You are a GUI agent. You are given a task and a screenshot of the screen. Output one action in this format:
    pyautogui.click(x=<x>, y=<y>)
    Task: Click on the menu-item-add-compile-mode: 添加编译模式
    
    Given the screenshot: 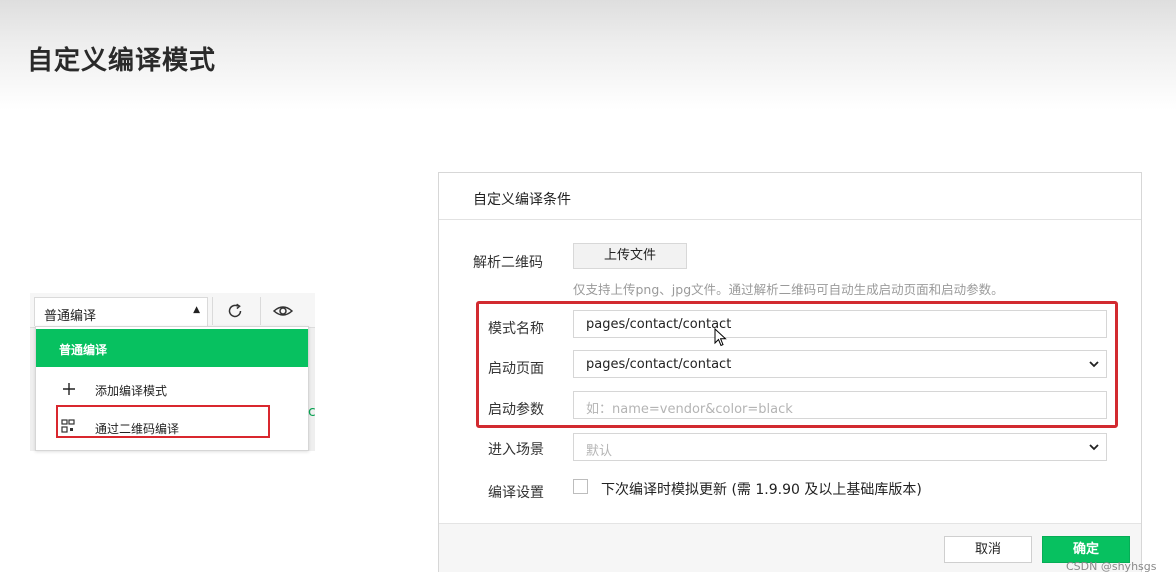 What is the action you would take?
    pyautogui.click(x=172, y=389)
    